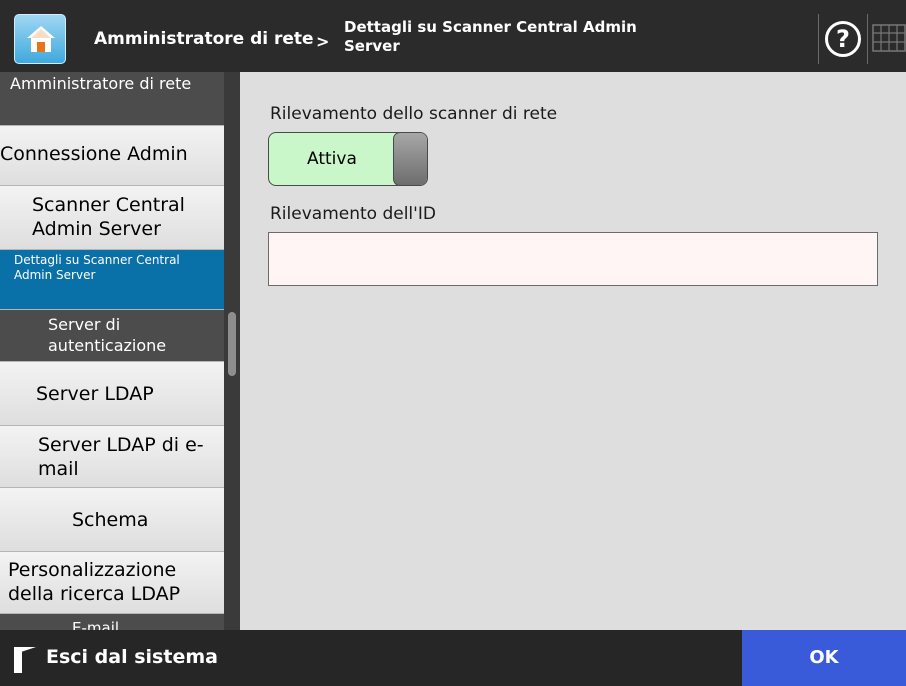 Image resolution: width=906 pixels, height=686 pixels. I want to click on sidebar-item-admin-connection: Connessione Admin, so click(112, 156).